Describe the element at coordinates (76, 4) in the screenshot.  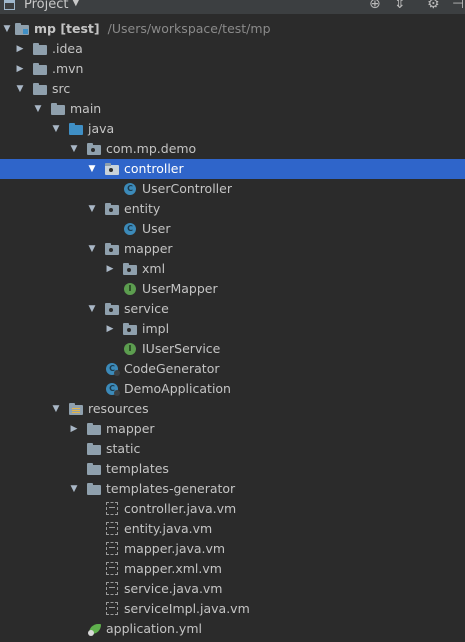
I see `view-dropdown-icon: ▼` at that location.